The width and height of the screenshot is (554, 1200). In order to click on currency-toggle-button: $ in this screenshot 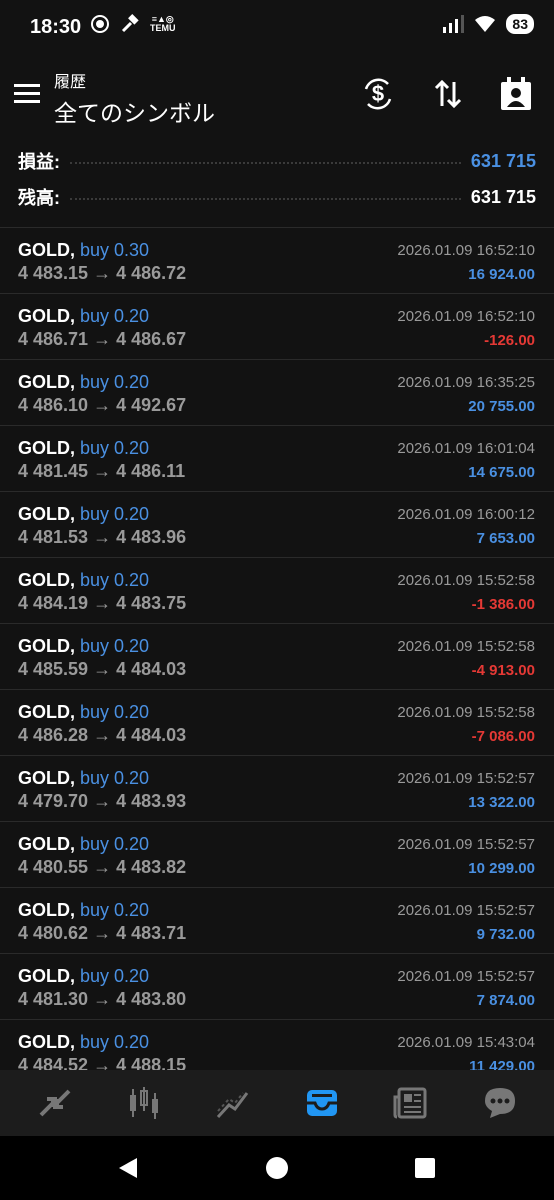, I will do `click(378, 94)`.